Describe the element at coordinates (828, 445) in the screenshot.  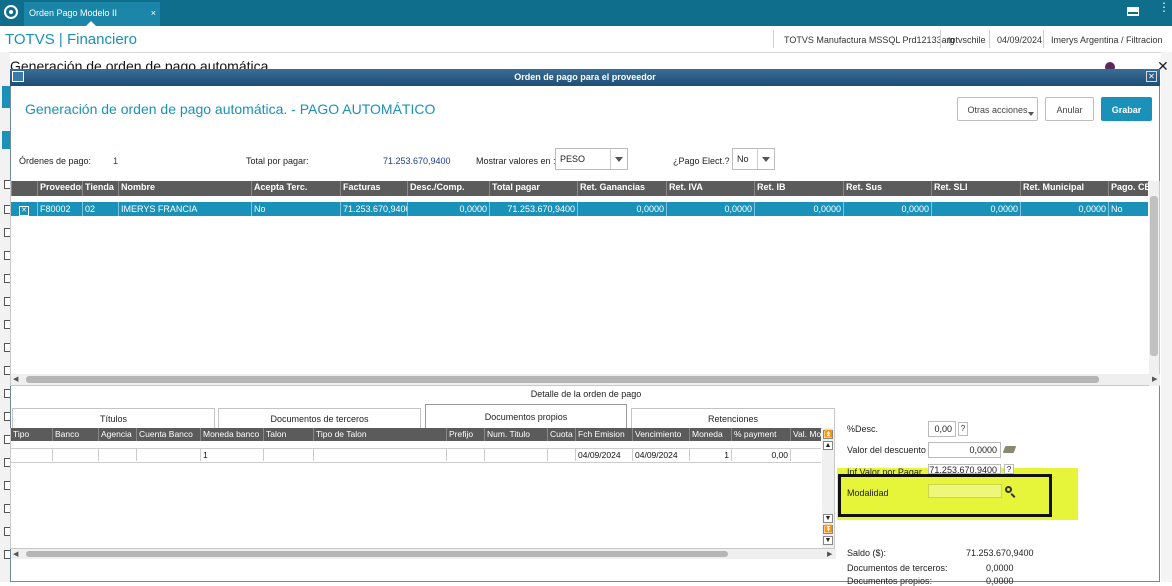
I see `scroll-up-icon: ▲` at that location.